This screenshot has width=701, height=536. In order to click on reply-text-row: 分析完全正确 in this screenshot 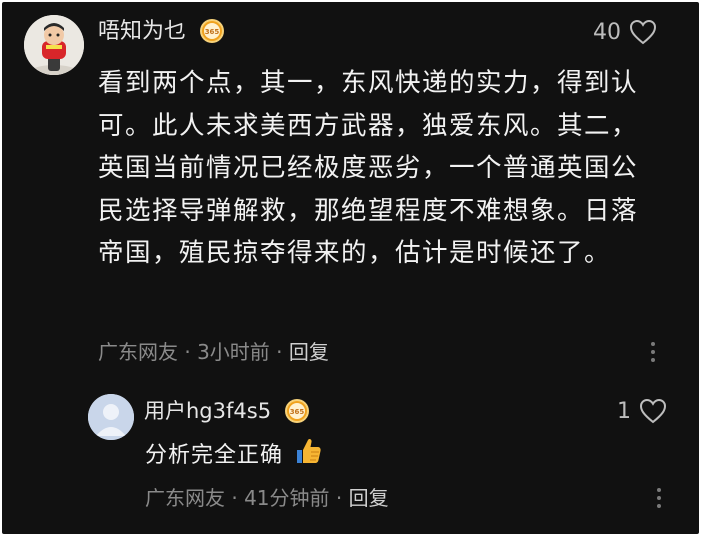, I will do `click(234, 455)`.